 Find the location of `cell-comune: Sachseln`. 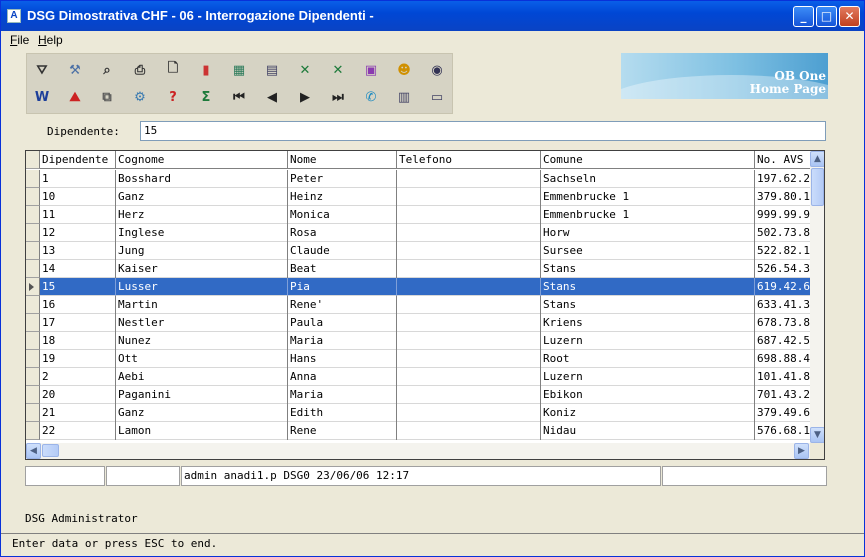

cell-comune: Sachseln is located at coordinates (648, 179).